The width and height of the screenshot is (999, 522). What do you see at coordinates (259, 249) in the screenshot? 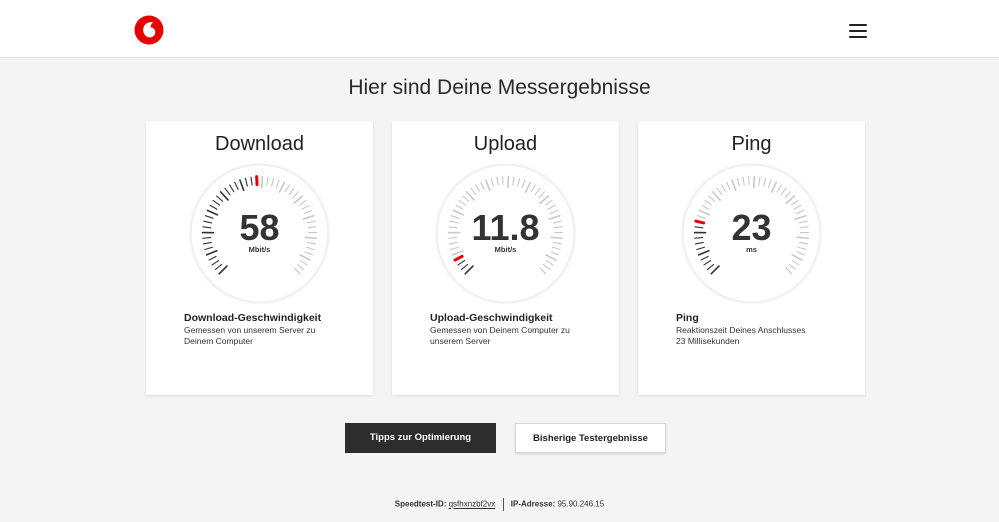
I see `download-unit: Mbit/s` at bounding box center [259, 249].